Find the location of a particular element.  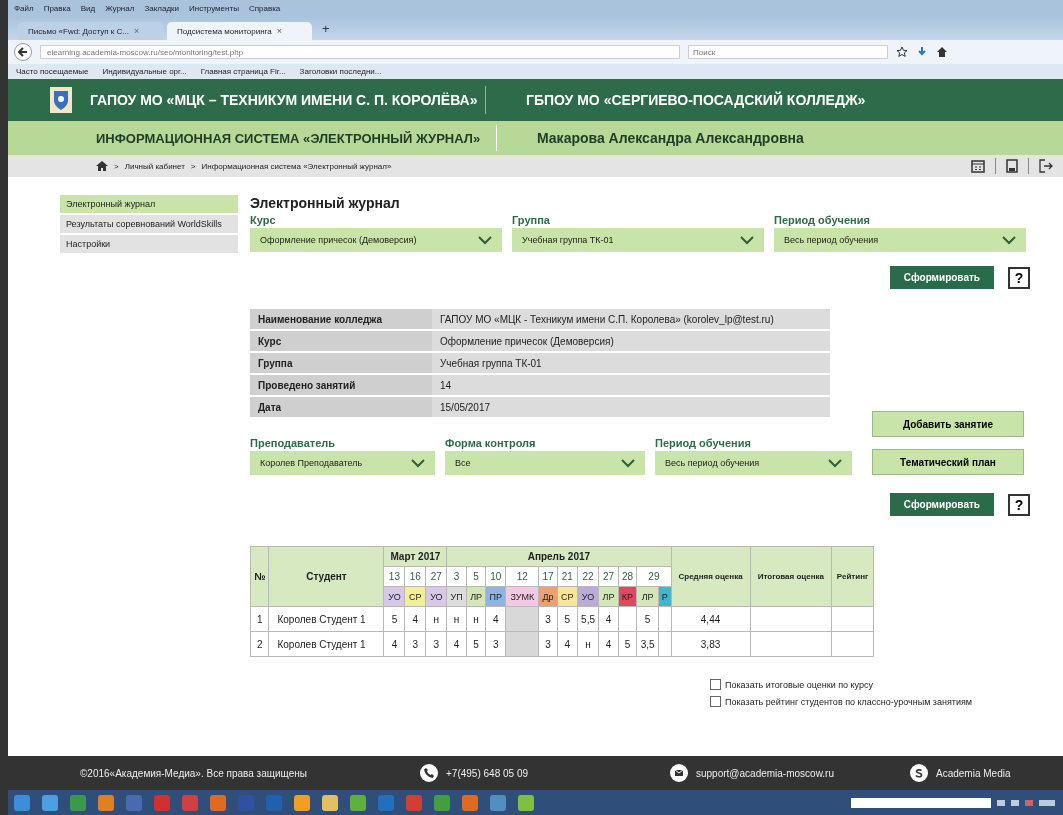

sidebar-item: Настройки is located at coordinates (149, 244).